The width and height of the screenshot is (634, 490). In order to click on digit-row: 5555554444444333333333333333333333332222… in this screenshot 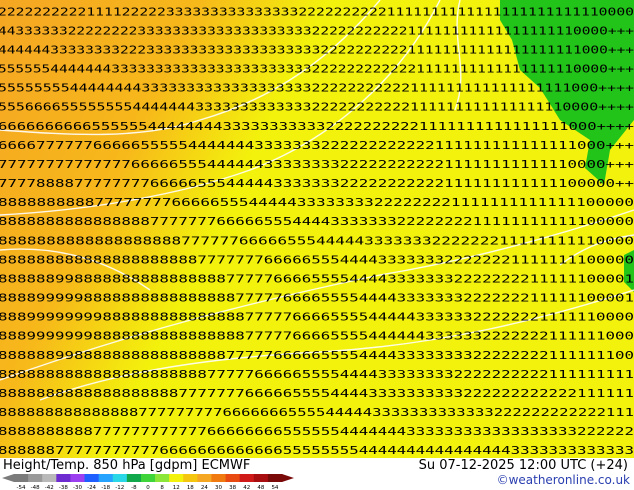, I will do `click(317, 69)`.